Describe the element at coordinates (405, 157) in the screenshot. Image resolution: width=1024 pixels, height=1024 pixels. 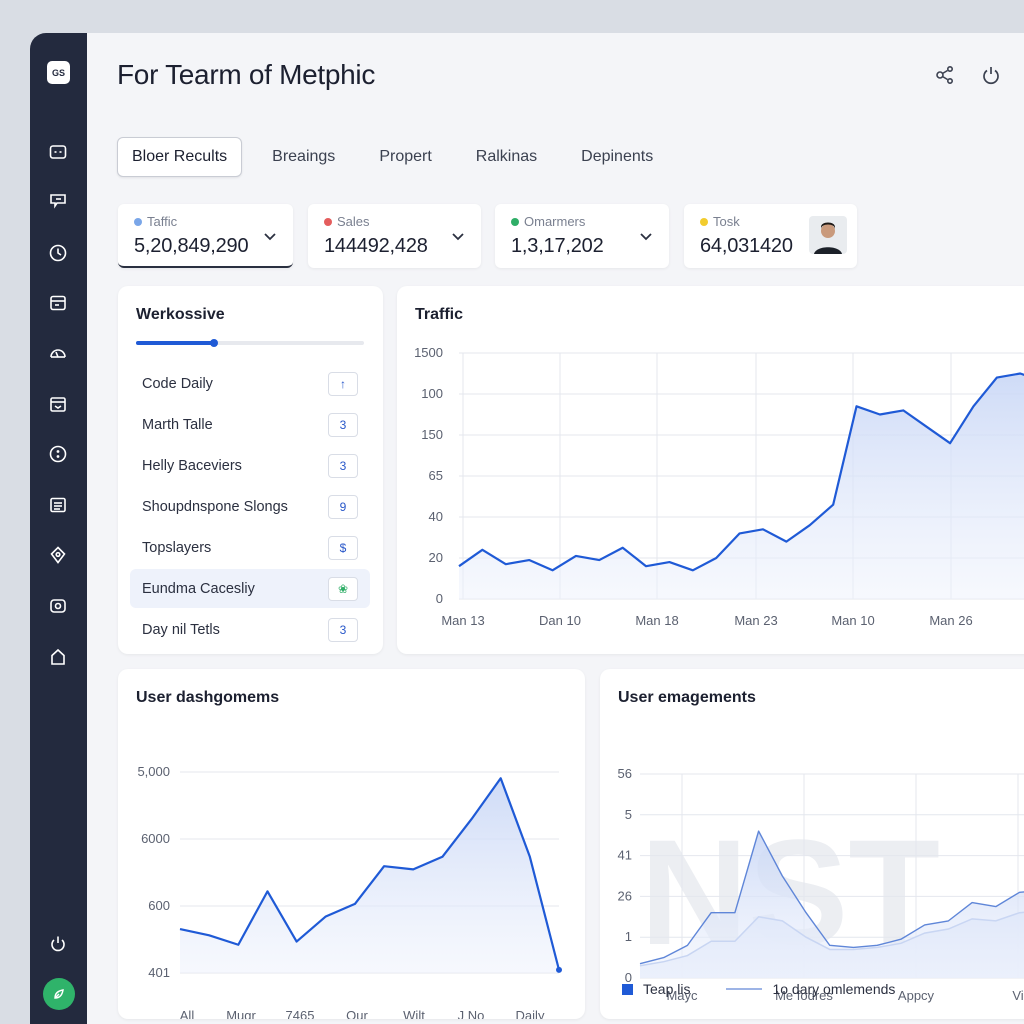
I see `tab-propert: Propert` at that location.